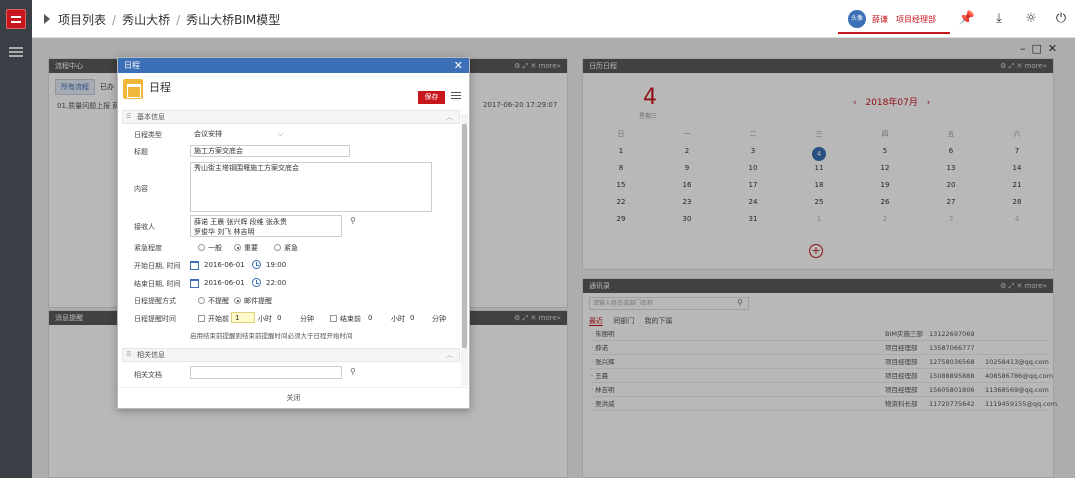  Describe the element at coordinates (141, 189) in the screenshot. I see `content-label: 内容` at that location.